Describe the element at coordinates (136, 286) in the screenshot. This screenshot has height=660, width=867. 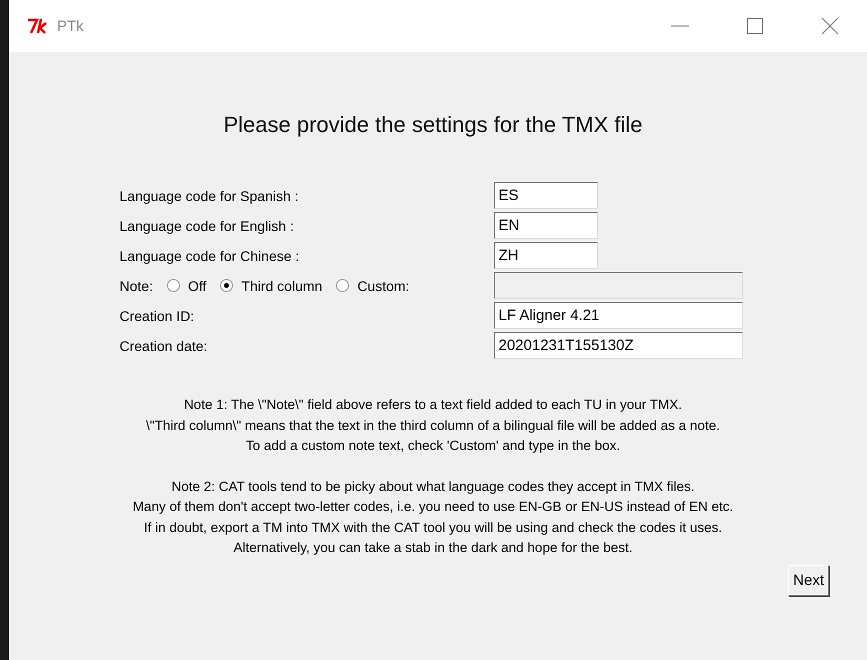
I see `field-label: Note:` at that location.